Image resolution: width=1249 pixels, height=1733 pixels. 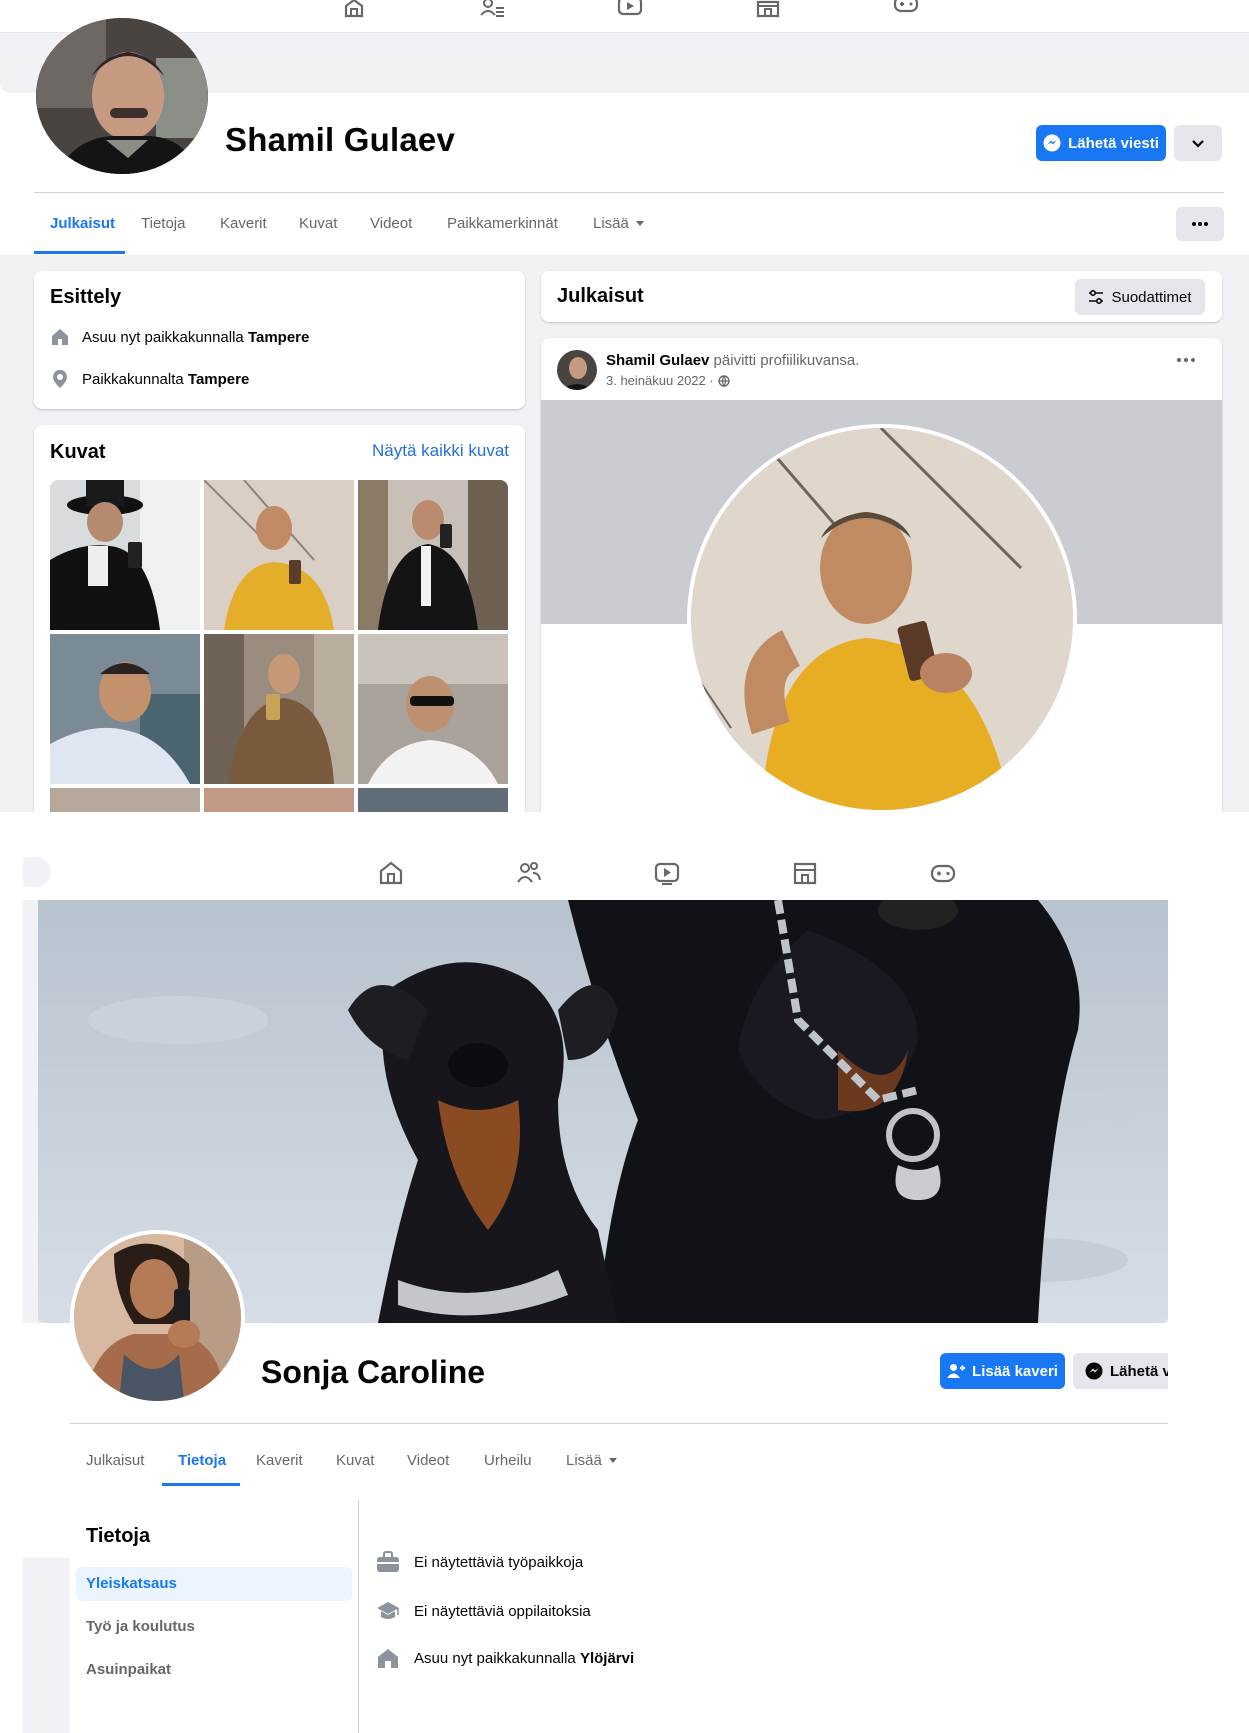 What do you see at coordinates (724, 380) in the screenshot?
I see `globe-icon` at bounding box center [724, 380].